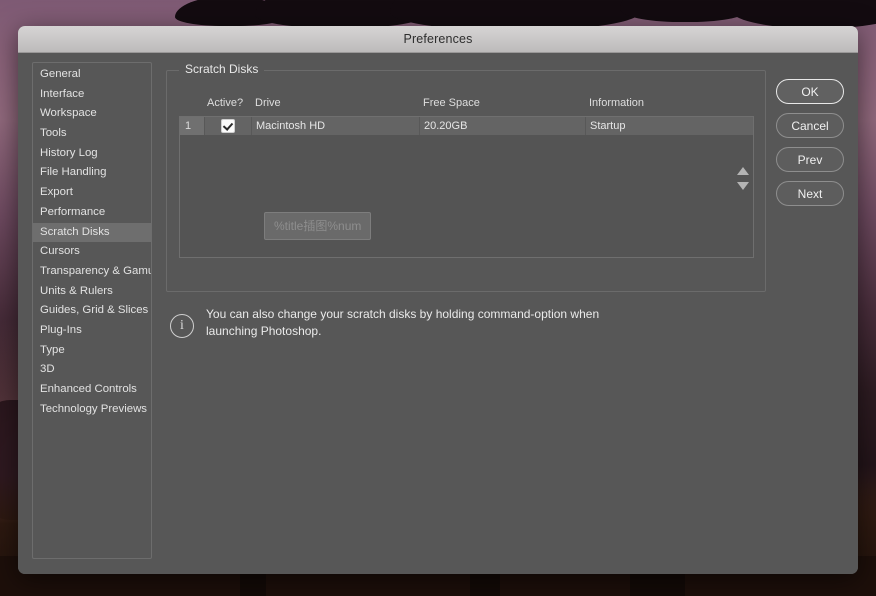  Describe the element at coordinates (92, 173) in the screenshot. I see `sidebar-item-file-handling: File Handling` at that location.